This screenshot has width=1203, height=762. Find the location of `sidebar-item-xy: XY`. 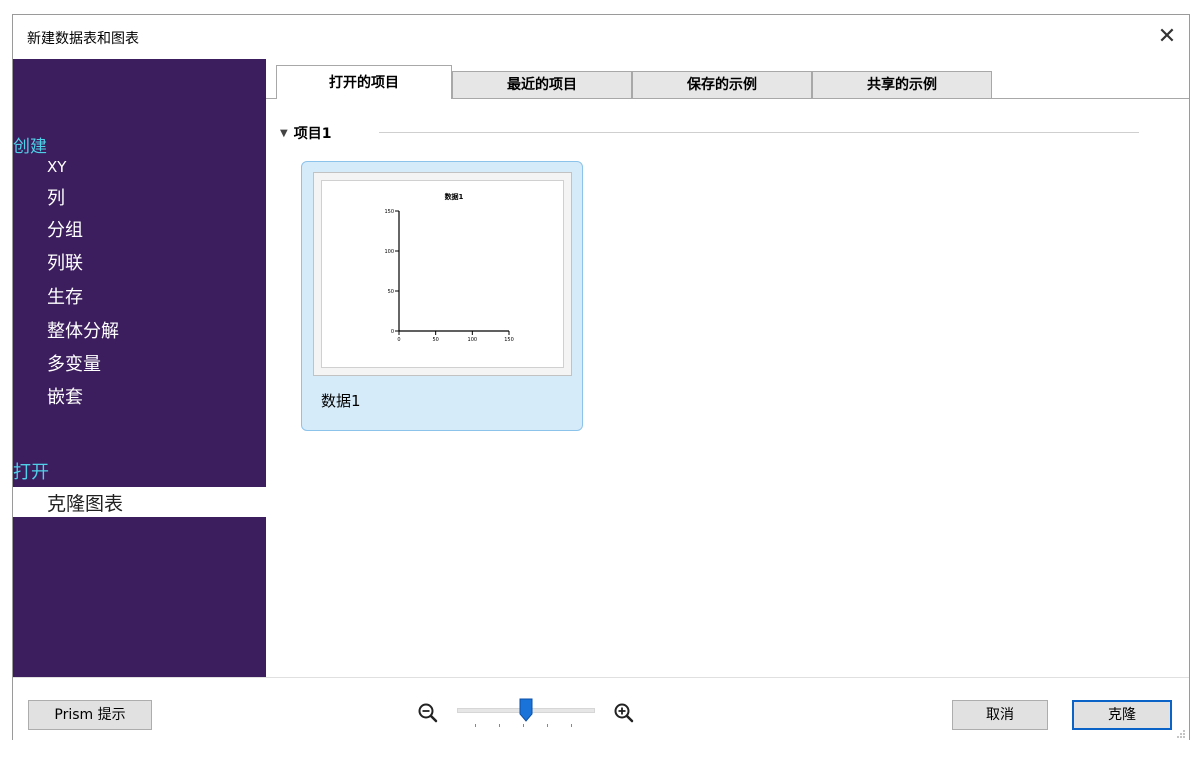

sidebar-item-xy: XY is located at coordinates (56, 167).